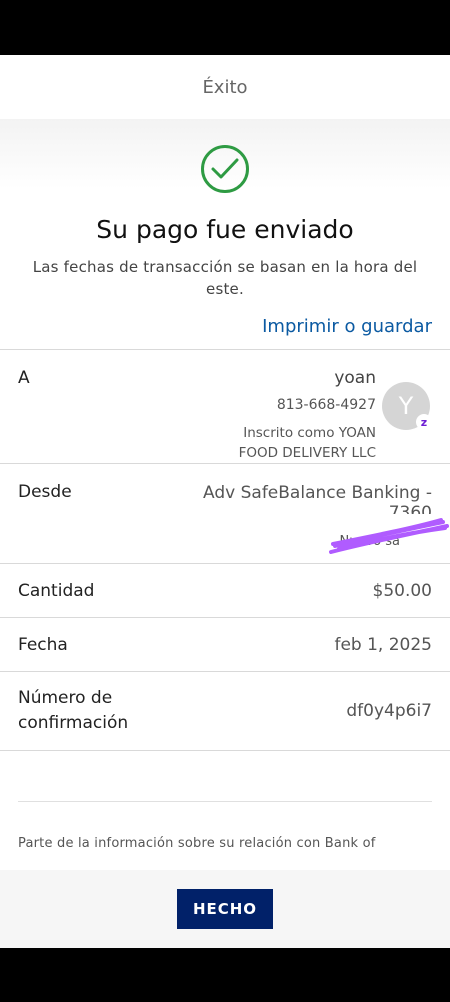 This screenshot has height=1002, width=450. Describe the element at coordinates (73, 711) in the screenshot. I see `confirmation-number-label: Número de confirmación` at that location.